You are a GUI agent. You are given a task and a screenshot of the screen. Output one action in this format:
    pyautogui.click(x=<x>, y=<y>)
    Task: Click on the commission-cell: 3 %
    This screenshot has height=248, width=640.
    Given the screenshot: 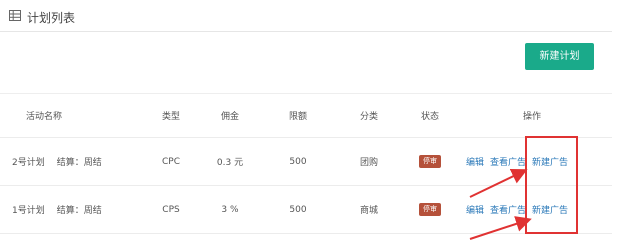 What is the action you would take?
    pyautogui.click(x=230, y=209)
    